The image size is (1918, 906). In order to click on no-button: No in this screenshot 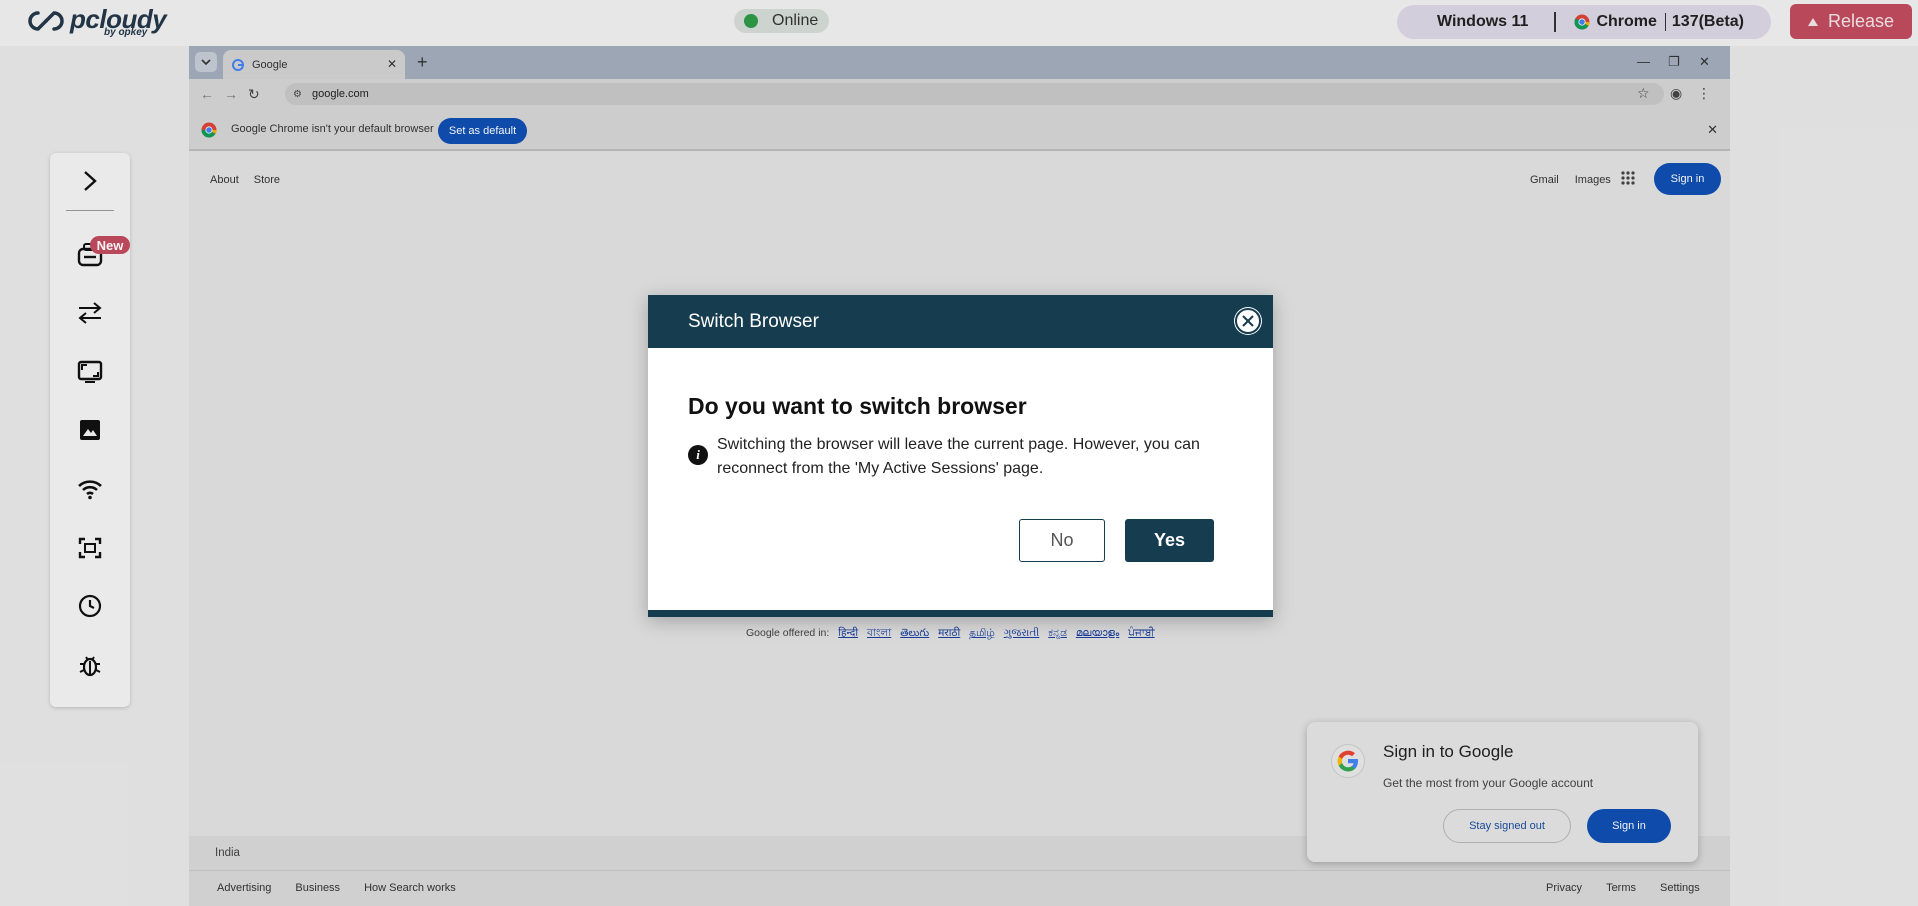, I will do `click(1062, 540)`.